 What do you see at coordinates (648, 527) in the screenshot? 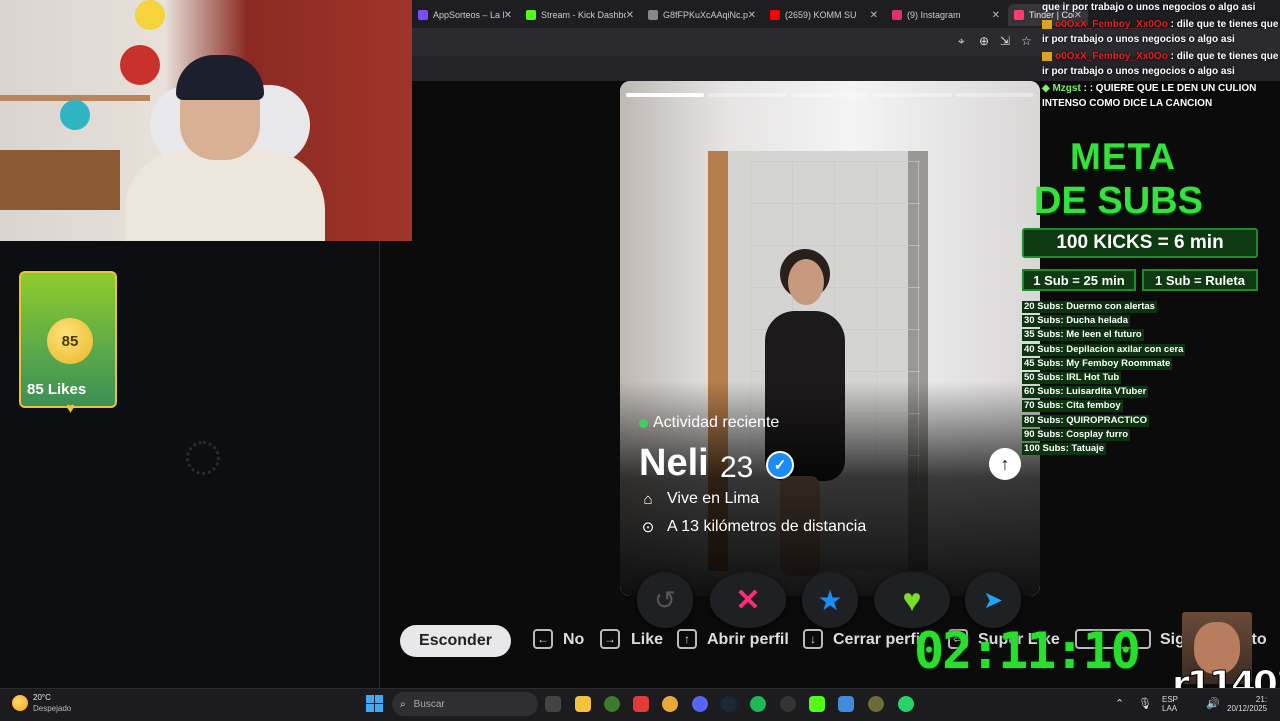
I see `location-pin-icon: ⊙` at bounding box center [648, 527].